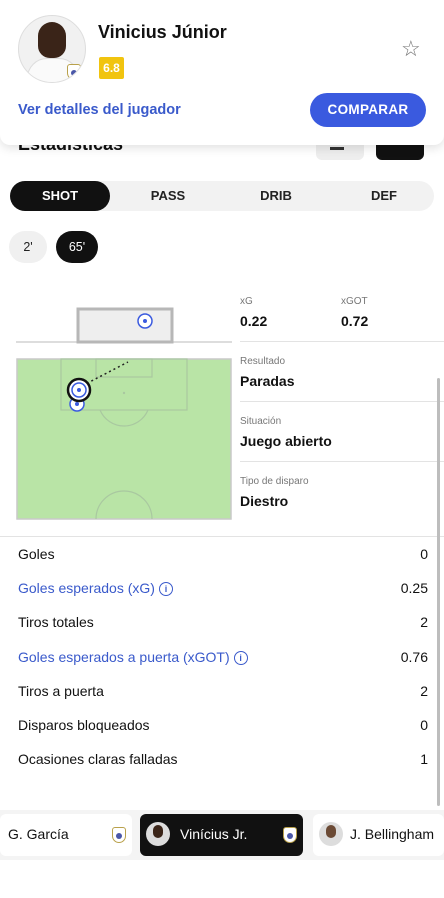 The height and width of the screenshot is (898, 444). Describe the element at coordinates (392, 834) in the screenshot. I see `player-card-name: J. Bellingham` at that location.